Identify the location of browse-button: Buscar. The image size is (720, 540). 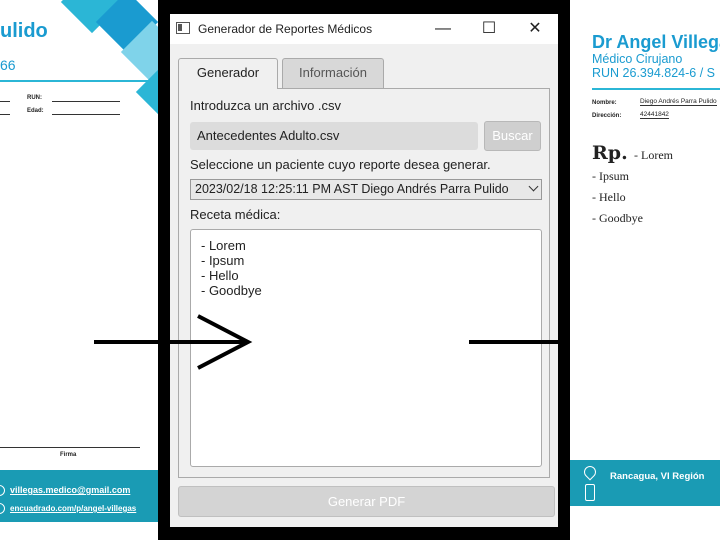
(512, 136).